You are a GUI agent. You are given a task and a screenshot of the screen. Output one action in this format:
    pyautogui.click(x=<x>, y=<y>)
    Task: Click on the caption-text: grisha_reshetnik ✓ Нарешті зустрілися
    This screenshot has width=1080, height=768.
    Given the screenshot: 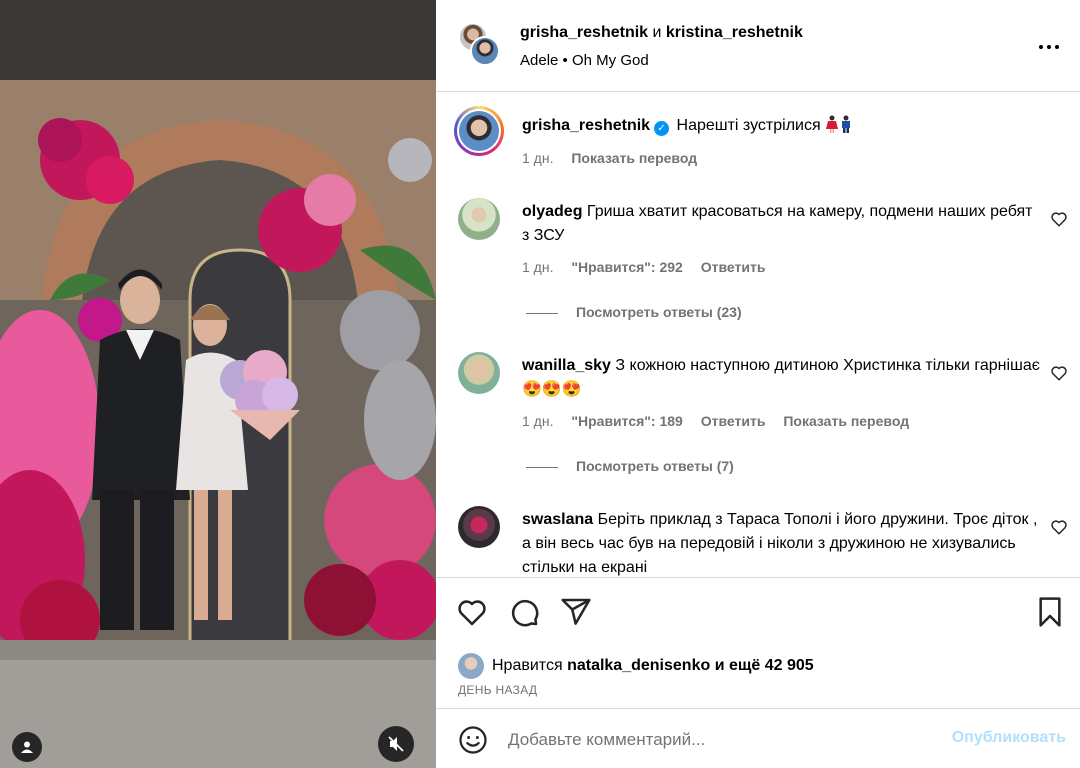 What is the action you would take?
    pyautogui.click(x=782, y=126)
    